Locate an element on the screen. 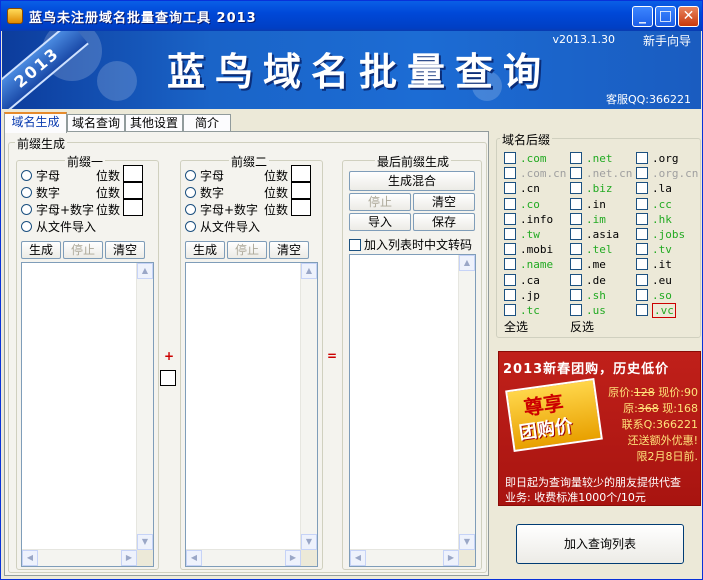  suffix-option: .ca is located at coordinates (522, 280).